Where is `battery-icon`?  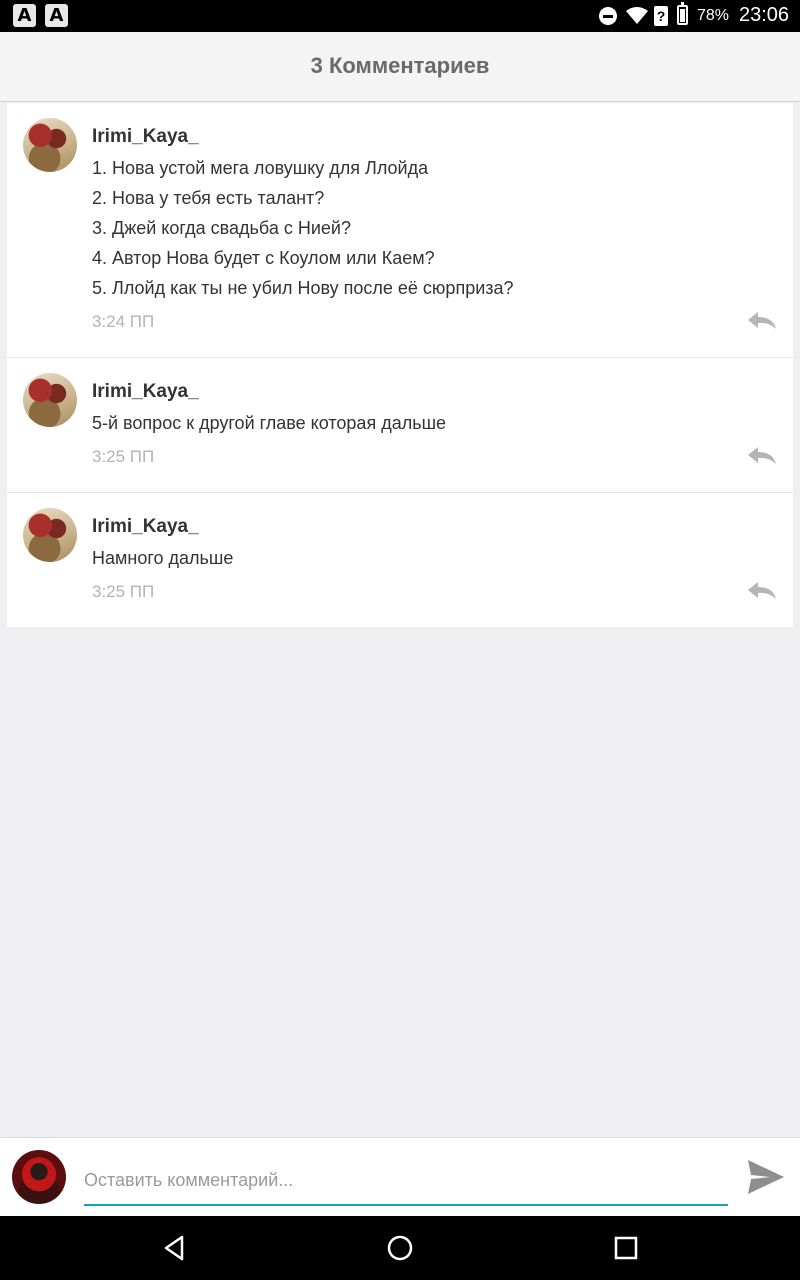
battery-icon is located at coordinates (682, 13).